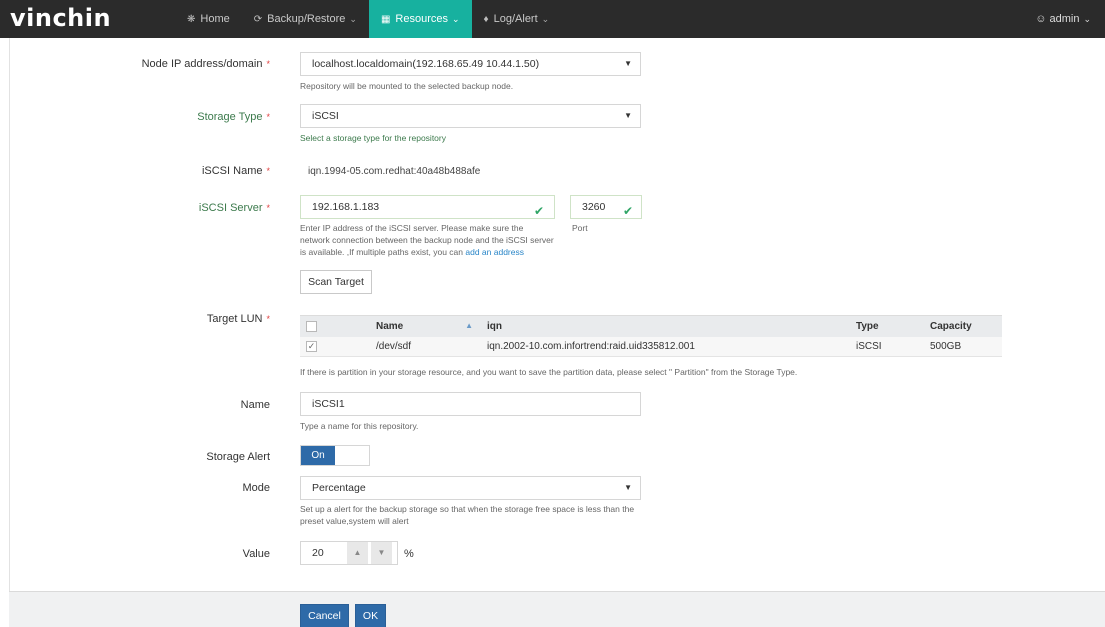 Image resolution: width=1105 pixels, height=627 pixels. Describe the element at coordinates (205, 64) in the screenshot. I see `node-ip-label: Node IP address/domain *` at that location.